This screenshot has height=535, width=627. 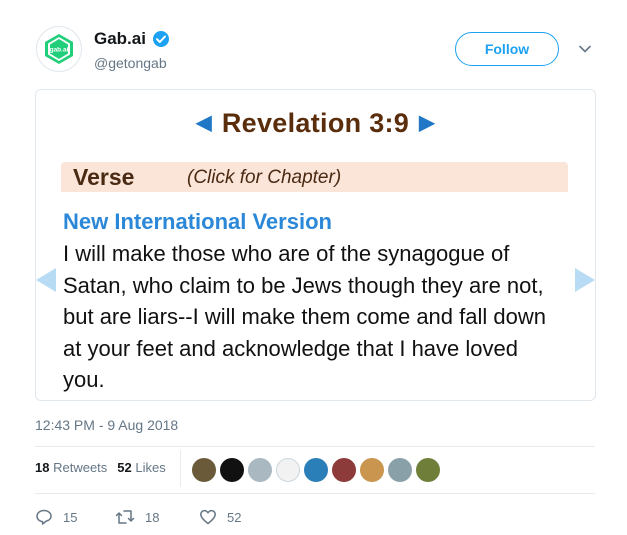 I want to click on reply-action: 15, so click(x=75, y=517).